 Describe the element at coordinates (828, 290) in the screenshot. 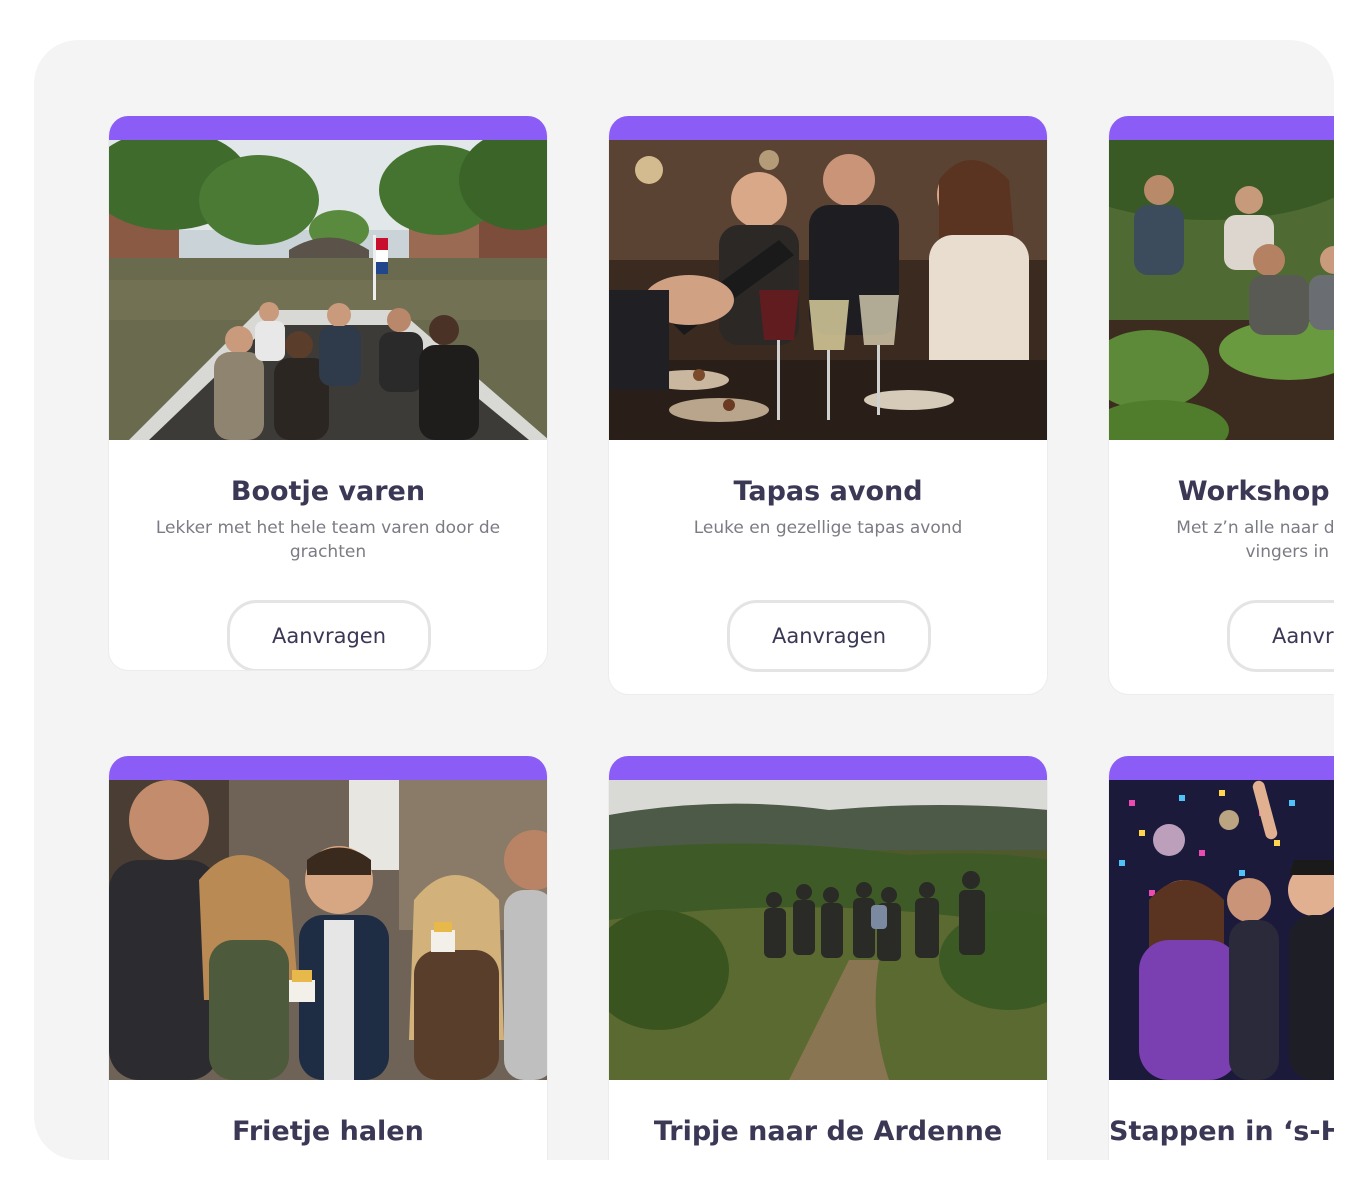

I see `tapas-dinner-photo` at that location.